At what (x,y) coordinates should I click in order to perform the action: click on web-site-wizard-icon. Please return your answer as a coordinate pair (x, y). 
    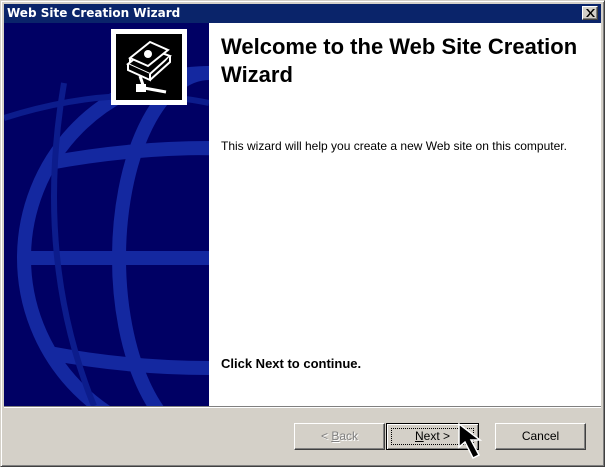
    Looking at the image, I should click on (149, 67).